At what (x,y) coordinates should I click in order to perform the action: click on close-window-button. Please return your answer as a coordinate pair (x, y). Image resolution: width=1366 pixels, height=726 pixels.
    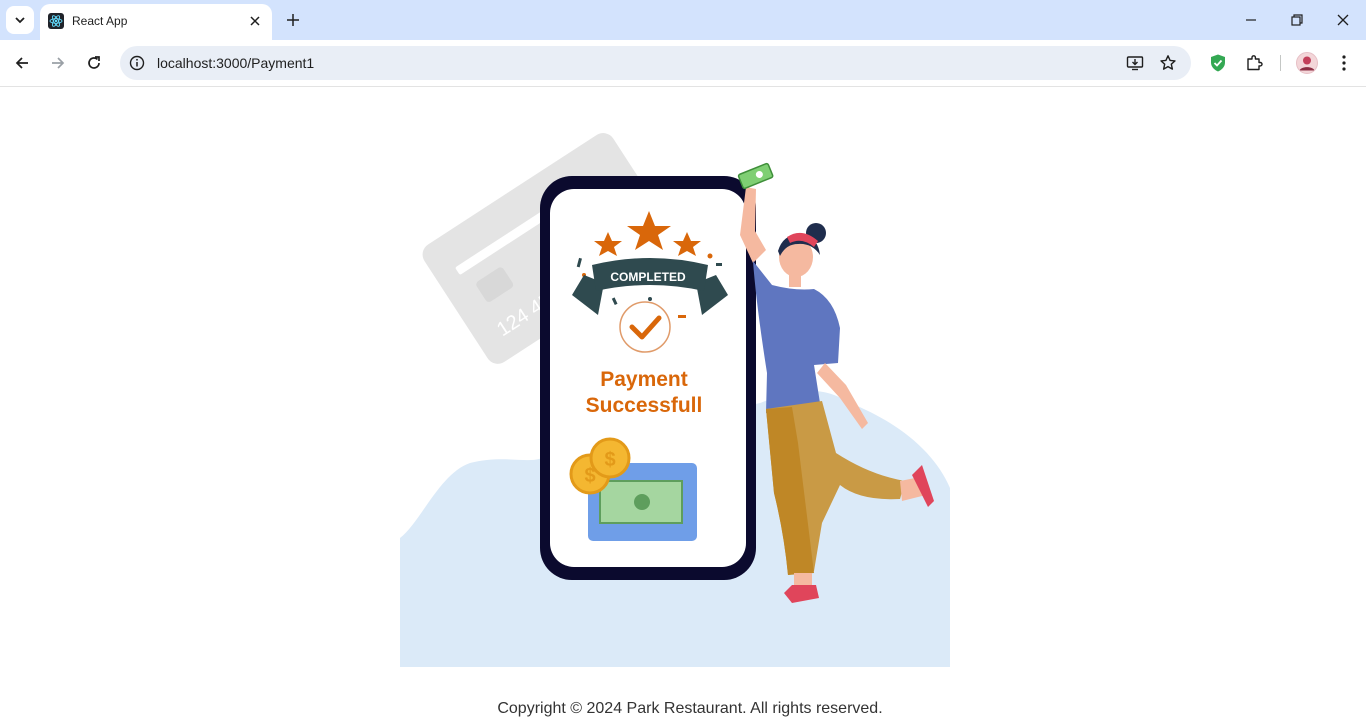
    Looking at the image, I should click on (1343, 20).